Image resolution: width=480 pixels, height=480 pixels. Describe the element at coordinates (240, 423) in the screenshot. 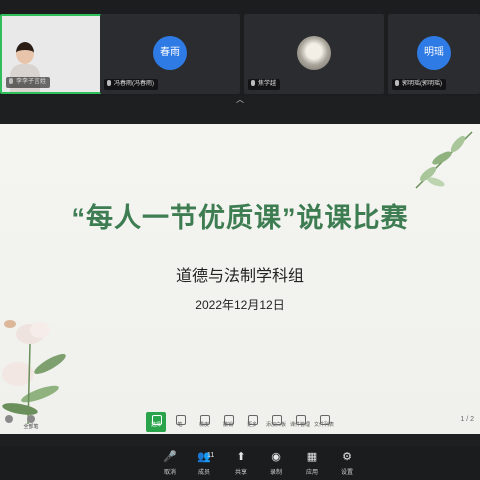

I see `whiteboard-toolbar: 选择 笔 橡皮 撤销 更多 添加白板 课件管理 文件列表` at that location.